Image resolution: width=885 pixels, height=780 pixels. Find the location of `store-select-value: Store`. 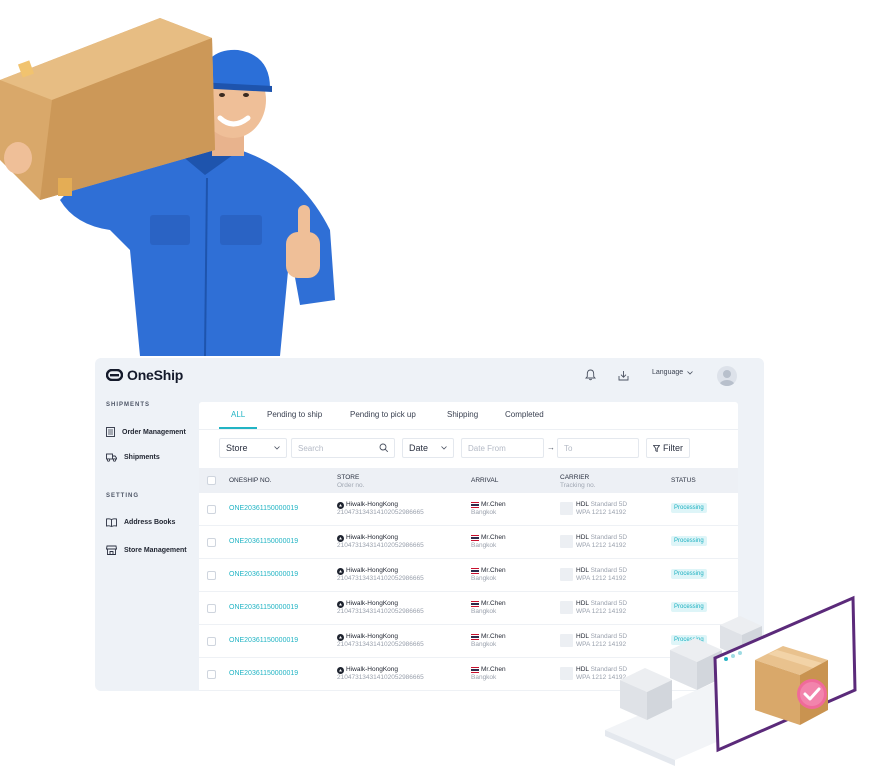

store-select-value: Store is located at coordinates (237, 448).